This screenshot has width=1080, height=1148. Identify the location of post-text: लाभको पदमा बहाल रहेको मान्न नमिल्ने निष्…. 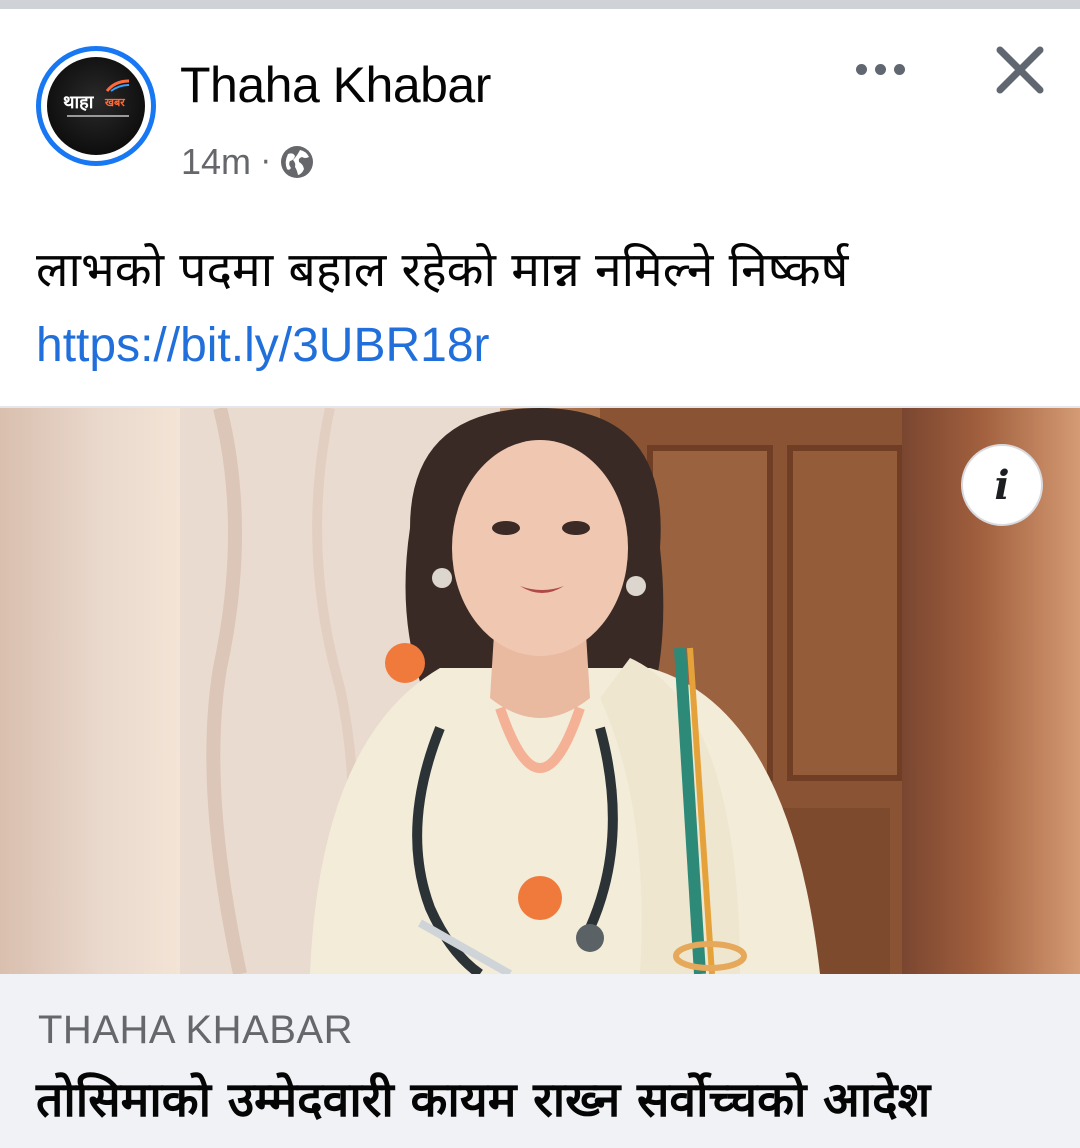
(442, 270).